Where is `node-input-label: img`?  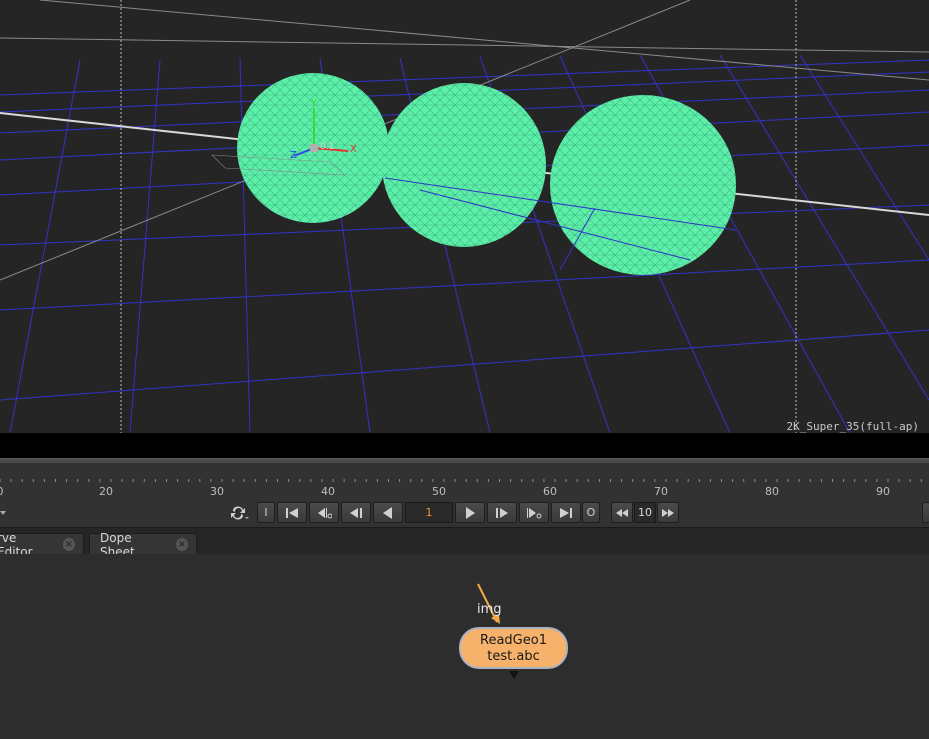
node-input-label: img is located at coordinates (489, 609).